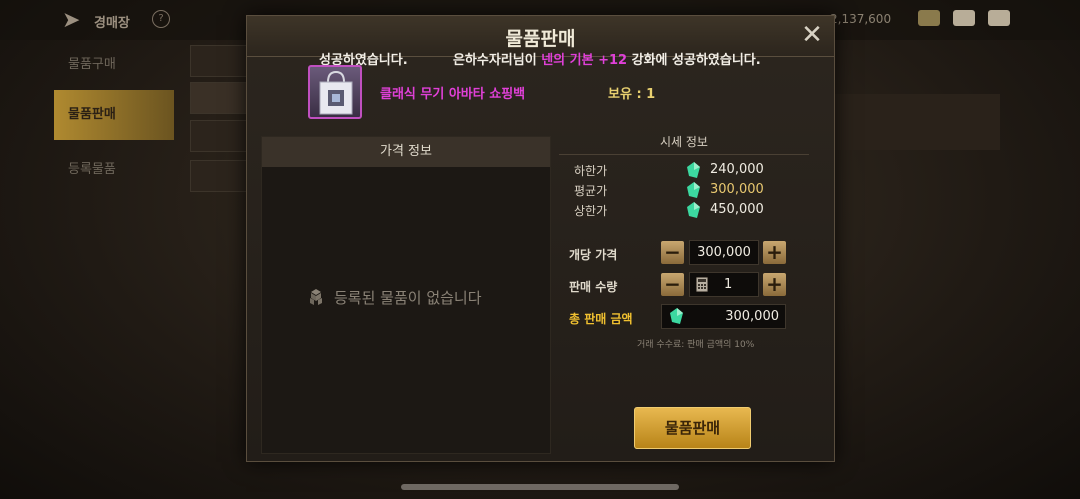 Image resolution: width=1080 pixels, height=499 pixels. Describe the element at coordinates (684, 154) in the screenshot. I see `divider` at that location.